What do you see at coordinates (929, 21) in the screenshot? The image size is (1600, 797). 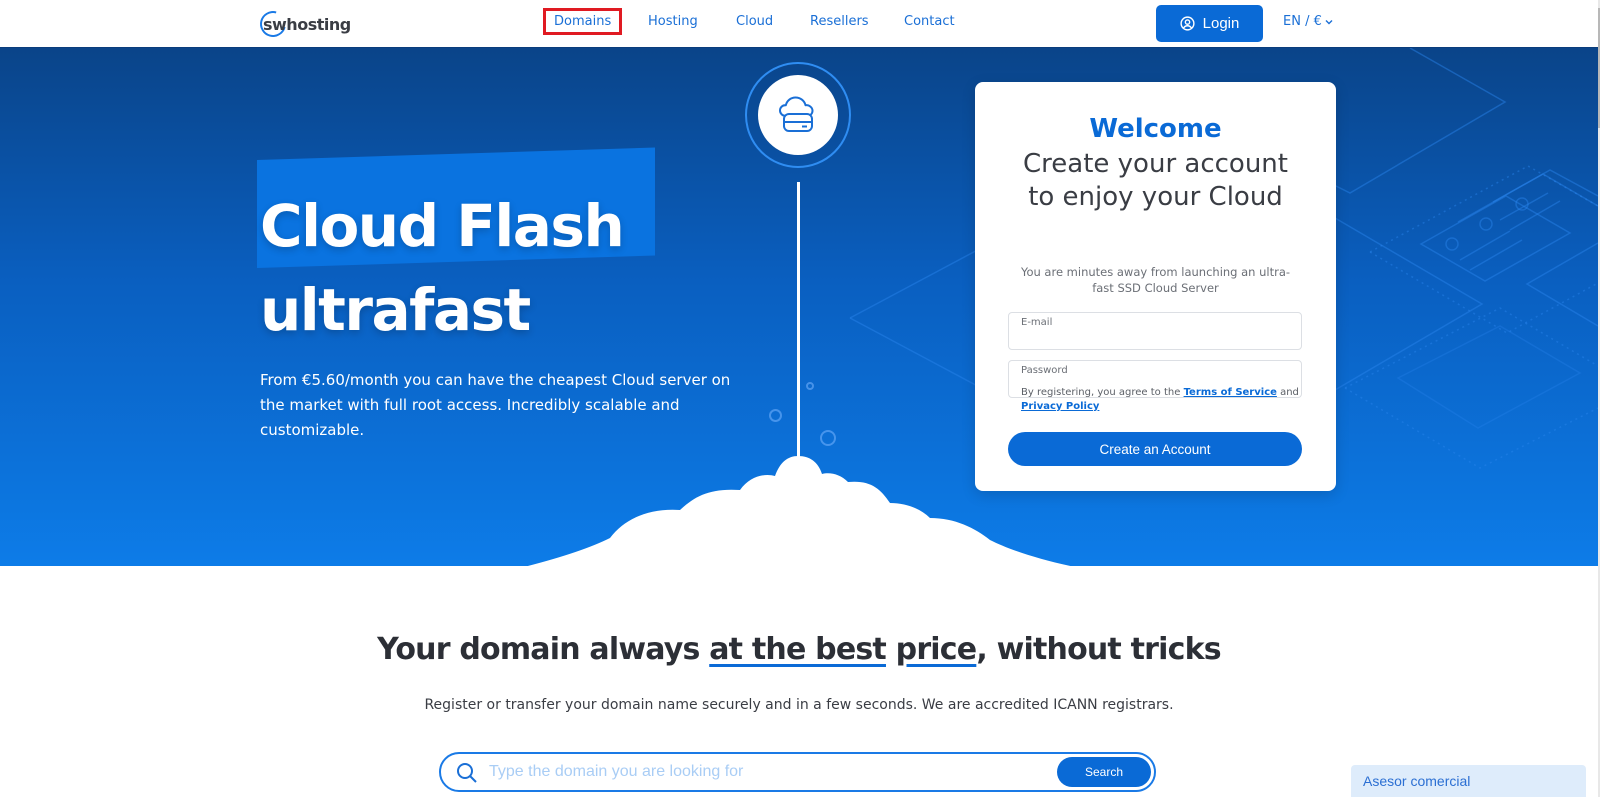 I see `nav-item-contact: Contact` at bounding box center [929, 21].